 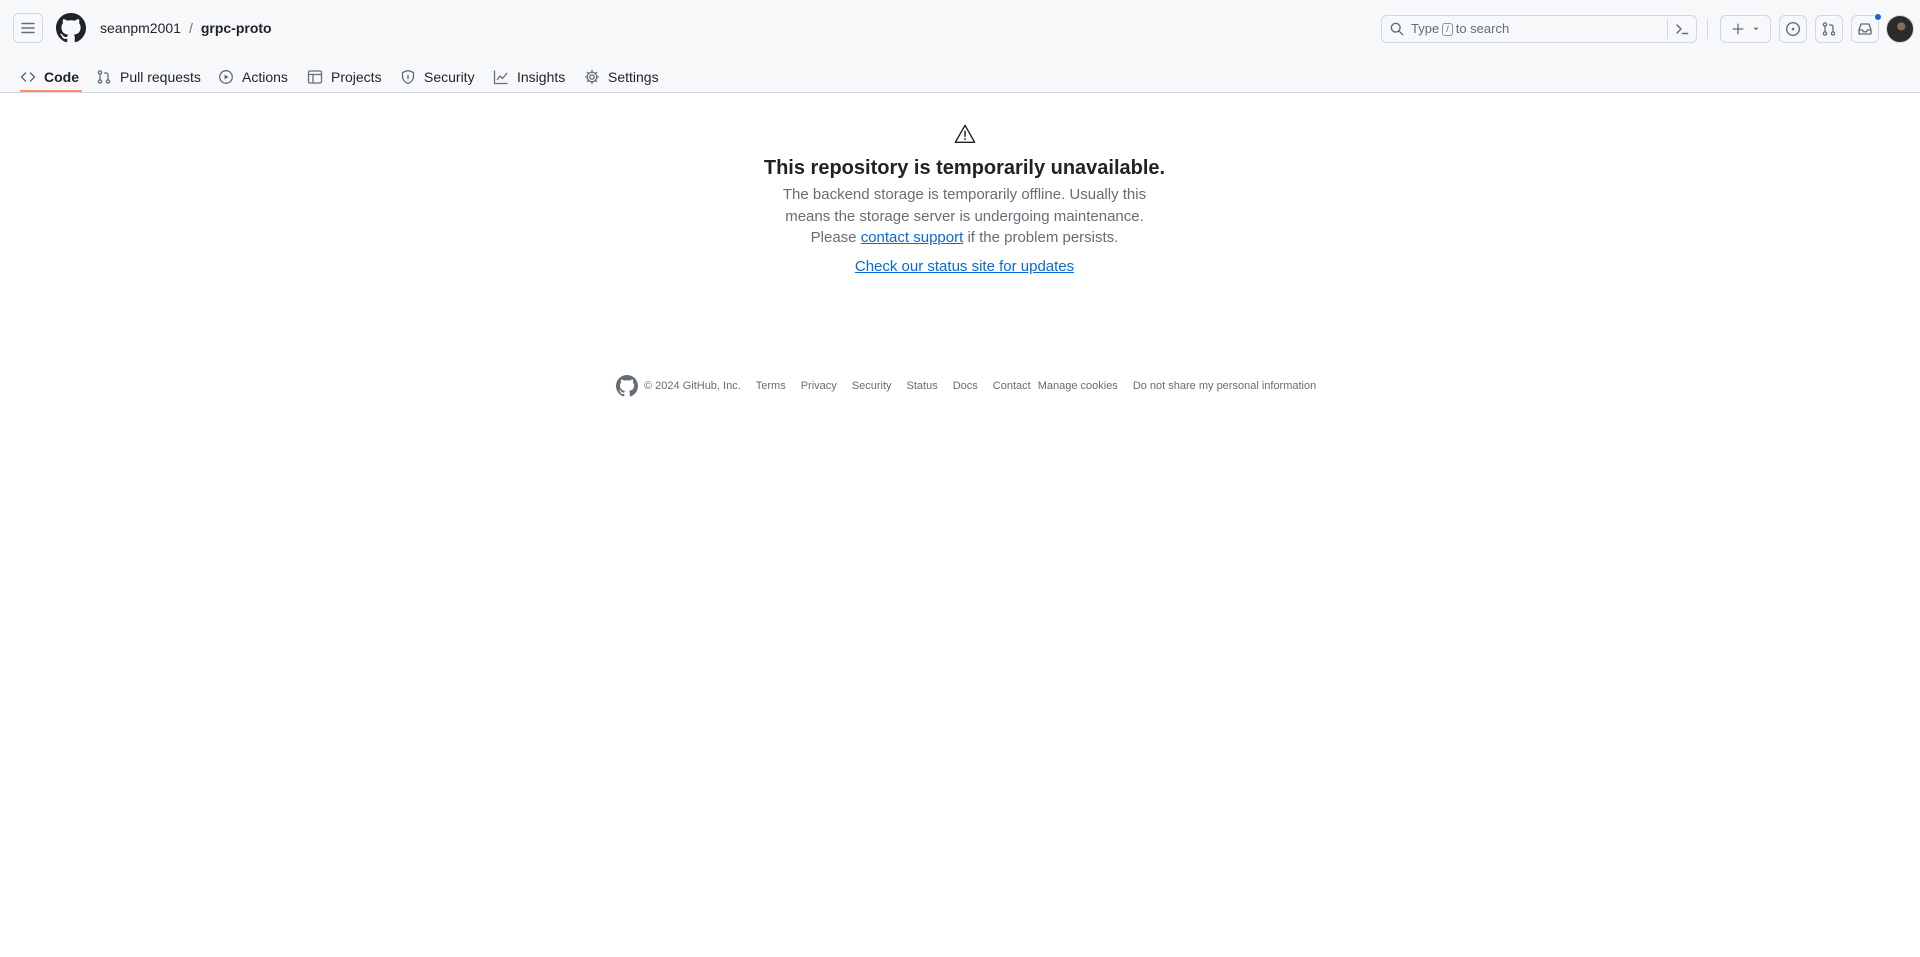 I want to click on search-divider, so click(x=1667, y=29).